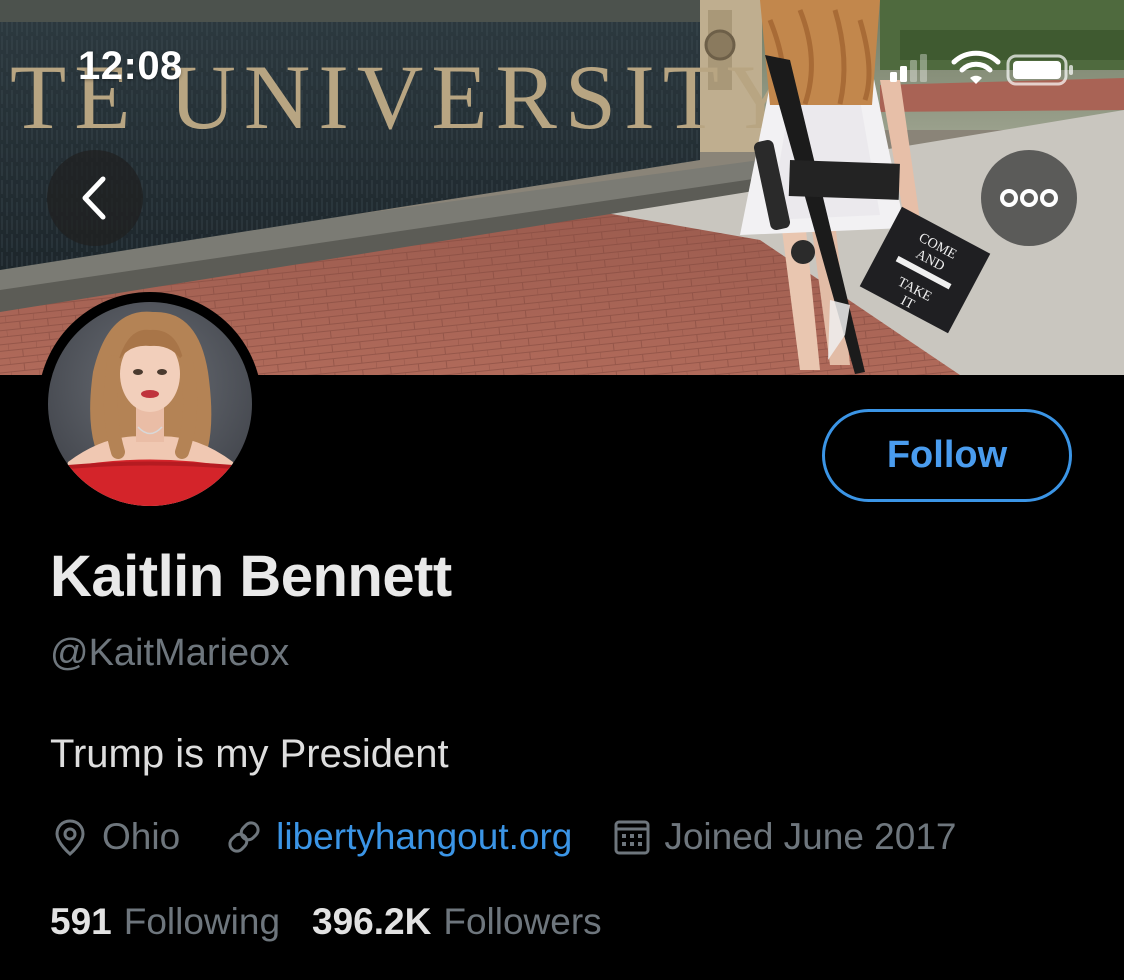 The image size is (1124, 980). I want to click on following-label: Following, so click(202, 921).